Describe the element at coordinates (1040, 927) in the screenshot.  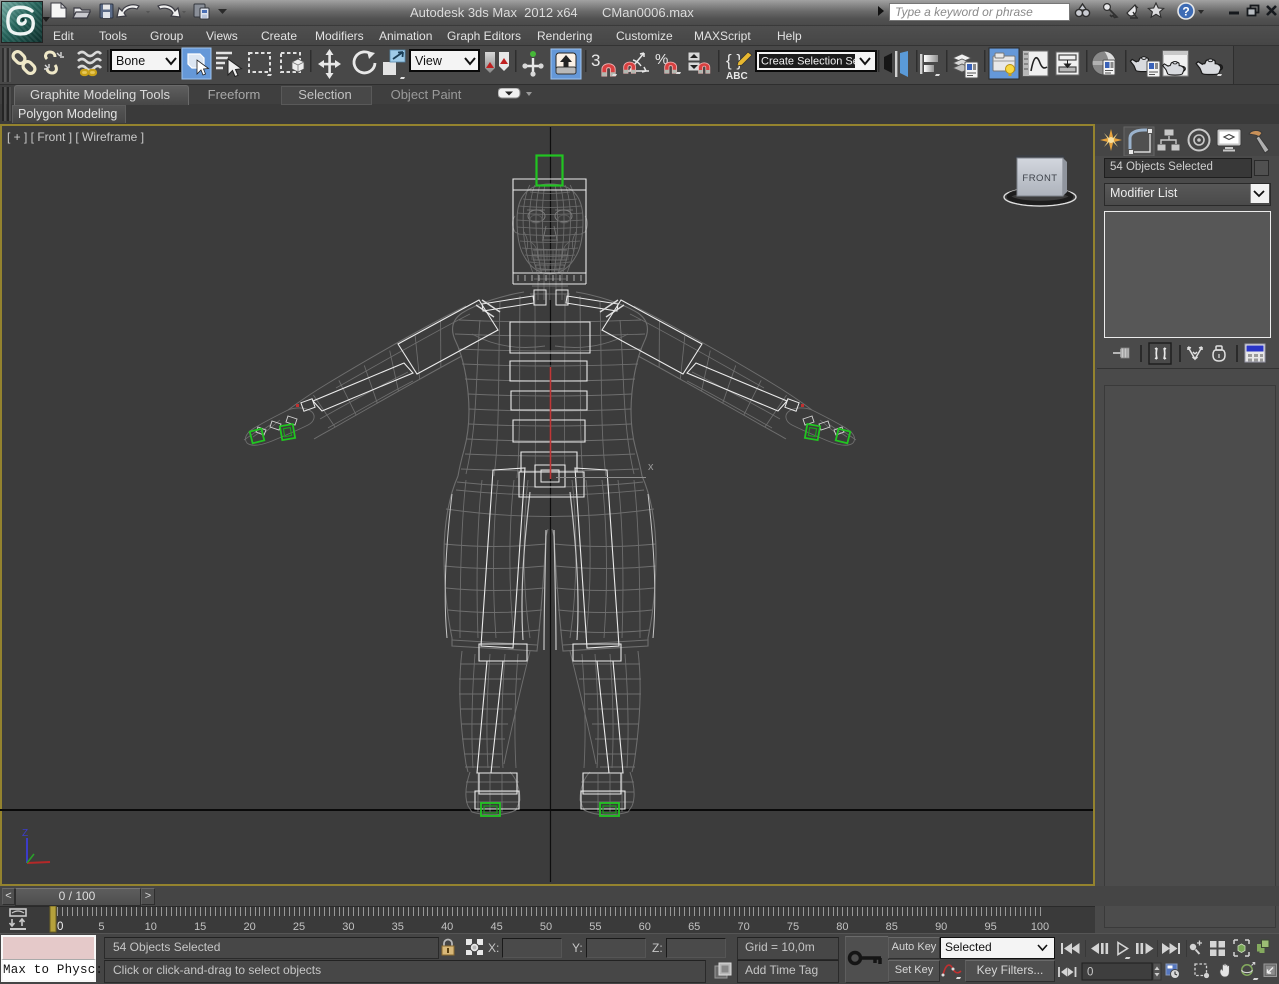
I see `svg-text: 100` at that location.